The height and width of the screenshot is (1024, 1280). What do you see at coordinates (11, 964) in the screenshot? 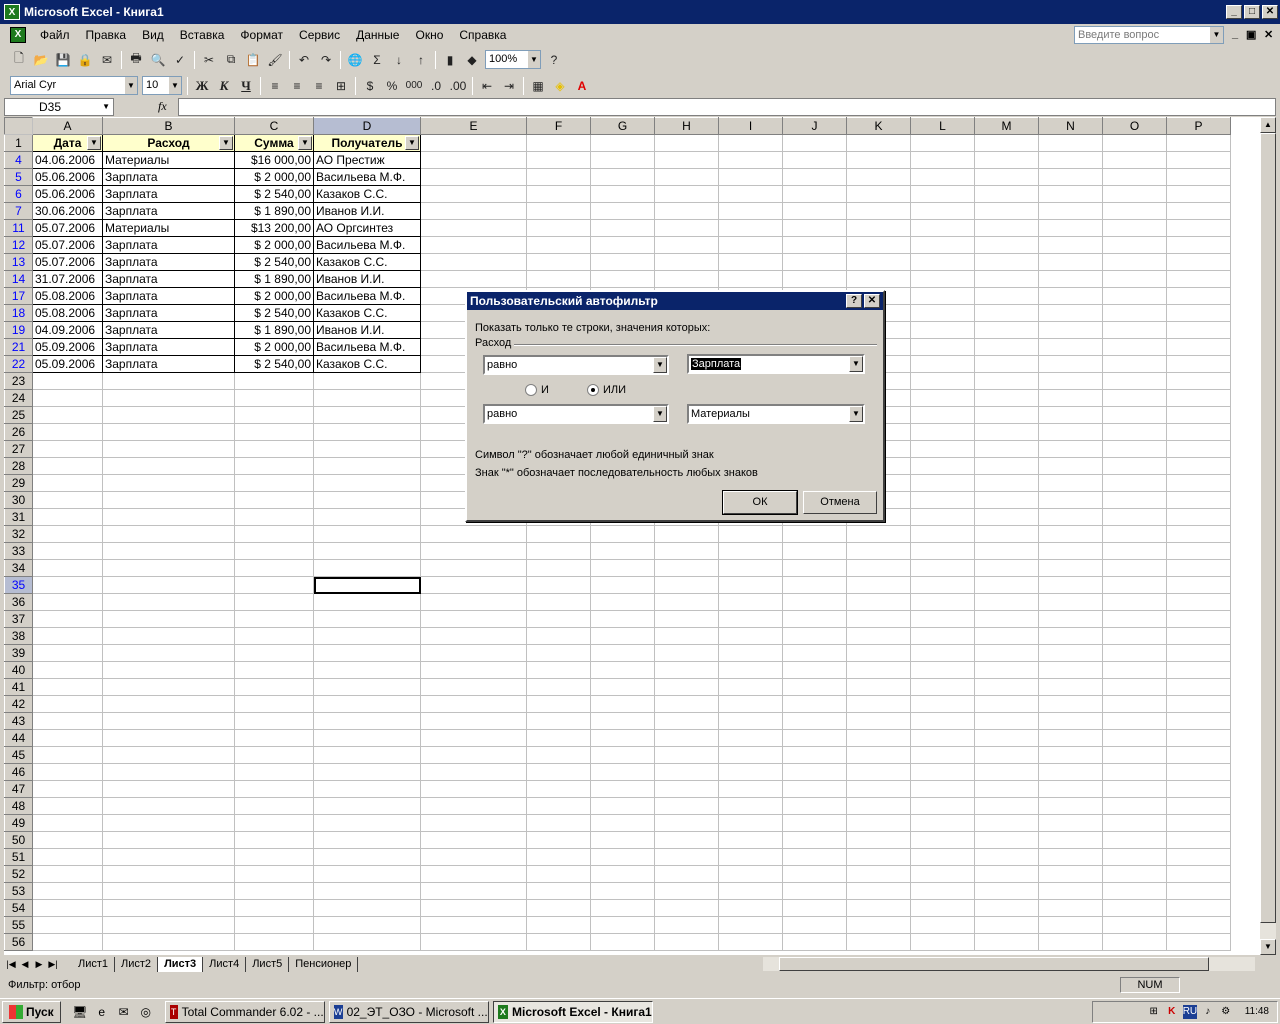
I see `first-sheet-icon: |◀` at bounding box center [11, 964].